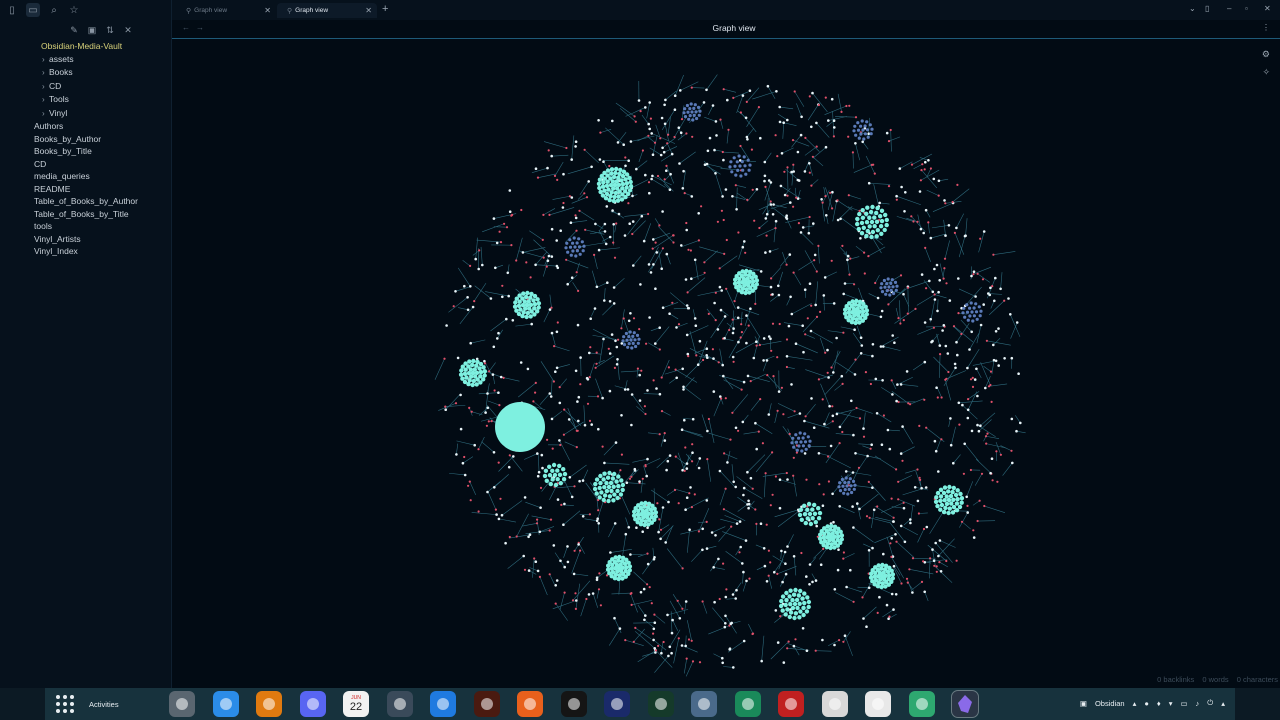 Image resolution: width=1280 pixels, height=720 pixels. Describe the element at coordinates (856, 312) in the screenshot. I see `hub-cluster` at that location.